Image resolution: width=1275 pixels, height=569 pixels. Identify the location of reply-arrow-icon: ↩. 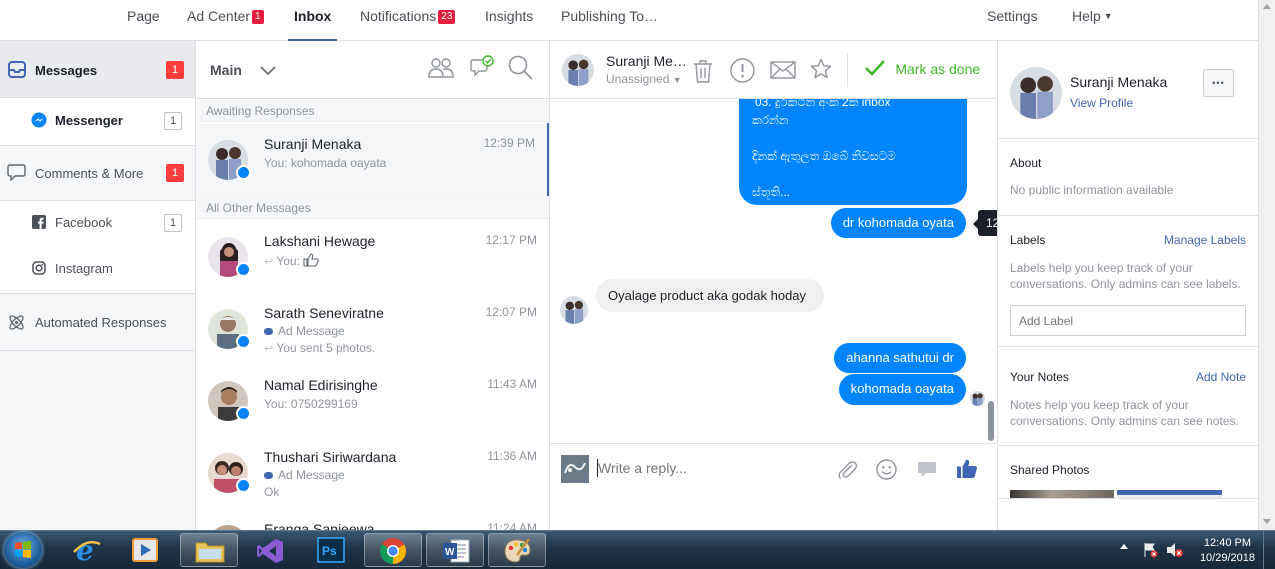
(269, 262).